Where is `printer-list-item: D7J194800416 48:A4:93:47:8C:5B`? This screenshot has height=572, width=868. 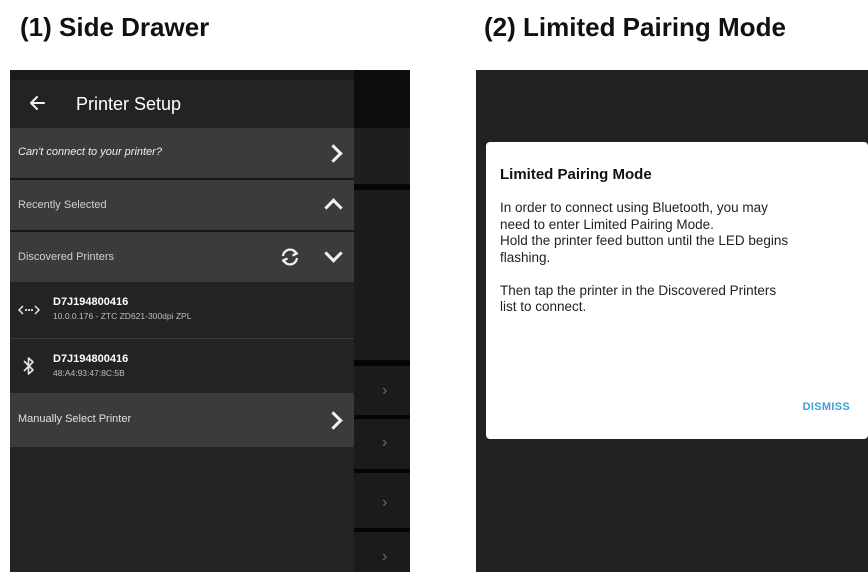
printer-list-item: D7J194800416 48:A4:93:47:8C:5B is located at coordinates (182, 366).